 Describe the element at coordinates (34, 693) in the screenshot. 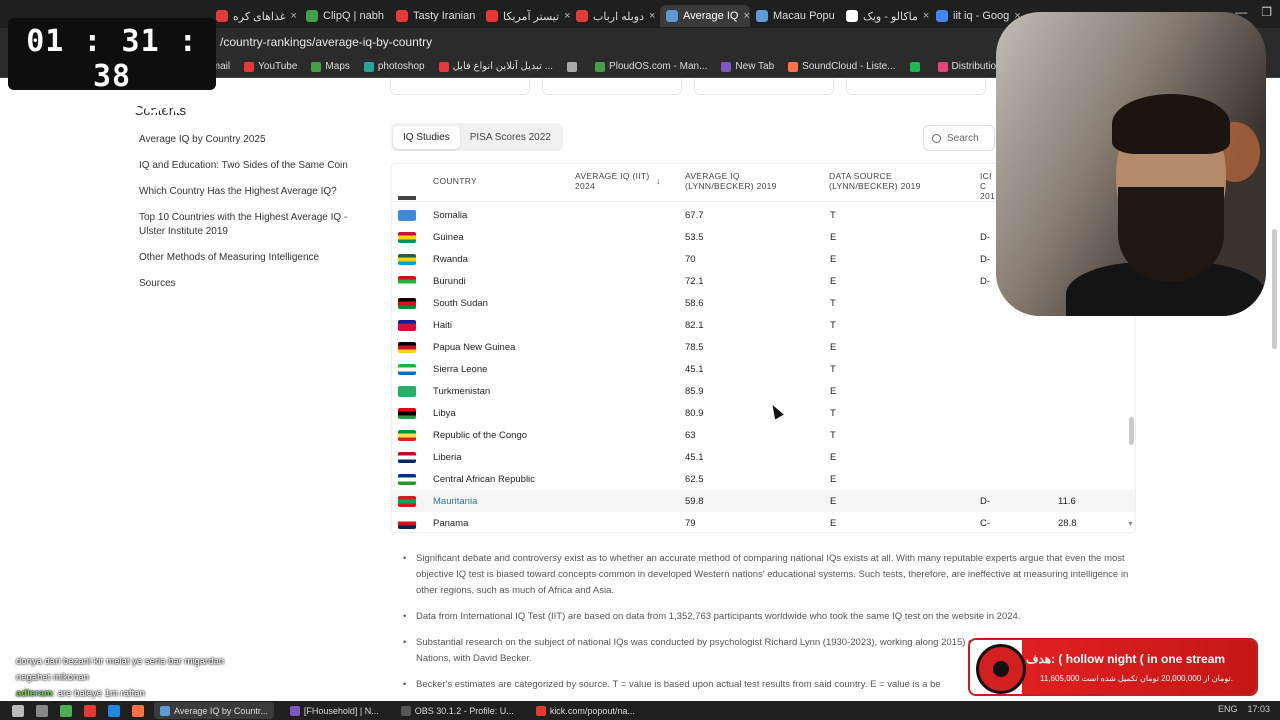

I see `chat-username: adleram` at that location.